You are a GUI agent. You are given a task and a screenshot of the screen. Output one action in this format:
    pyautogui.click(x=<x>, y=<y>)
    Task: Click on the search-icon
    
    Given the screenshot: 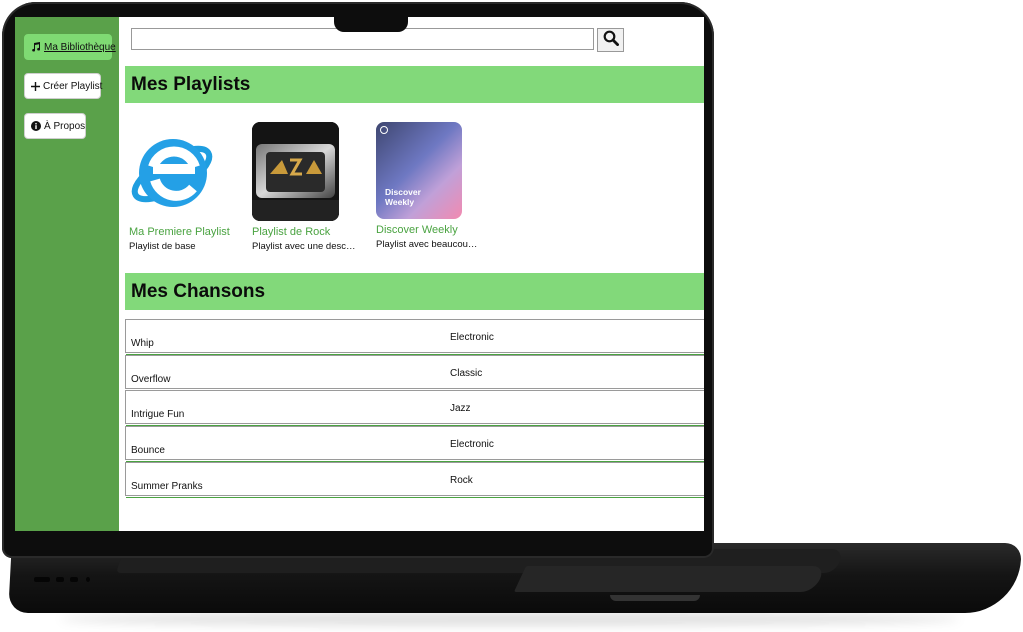 What is the action you would take?
    pyautogui.click(x=611, y=40)
    